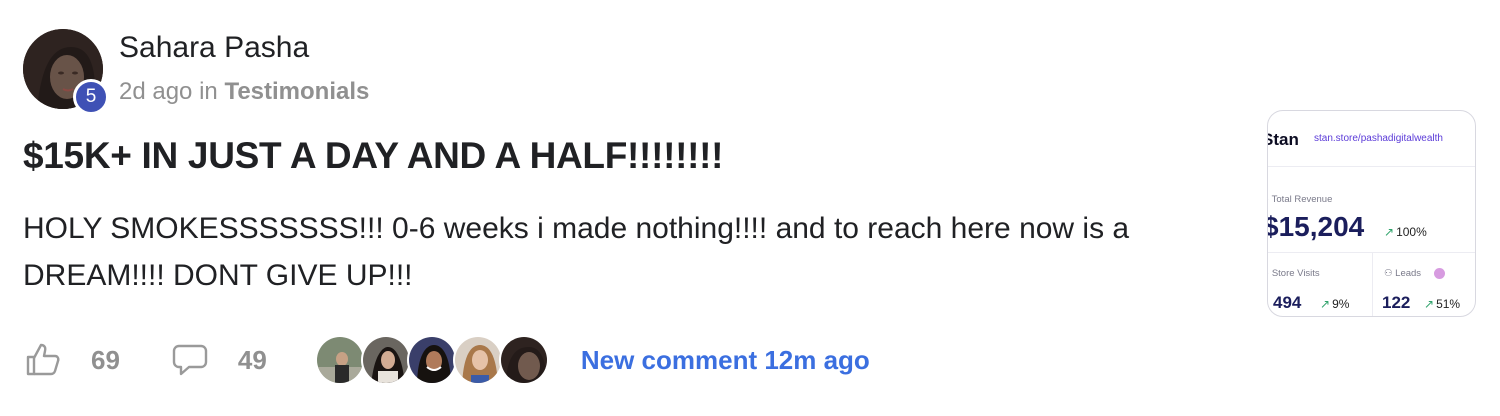 This screenshot has width=1500, height=416. I want to click on new-comment-link: New comment 12m ago, so click(725, 360).